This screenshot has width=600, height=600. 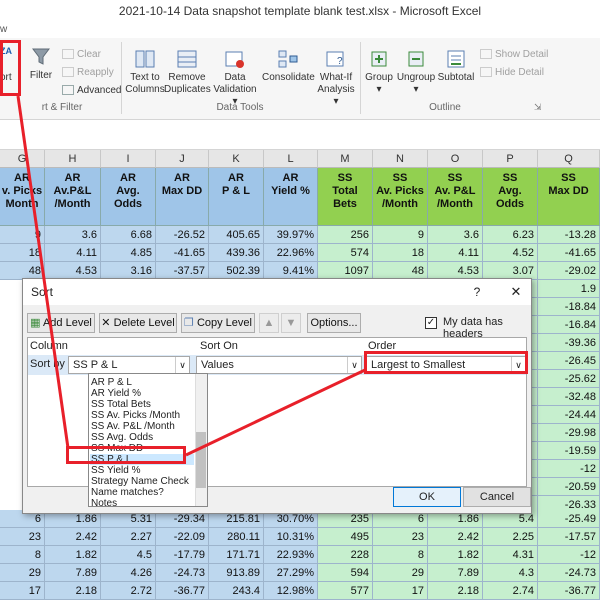 I want to click on move-up-button: ▲, so click(x=269, y=323).